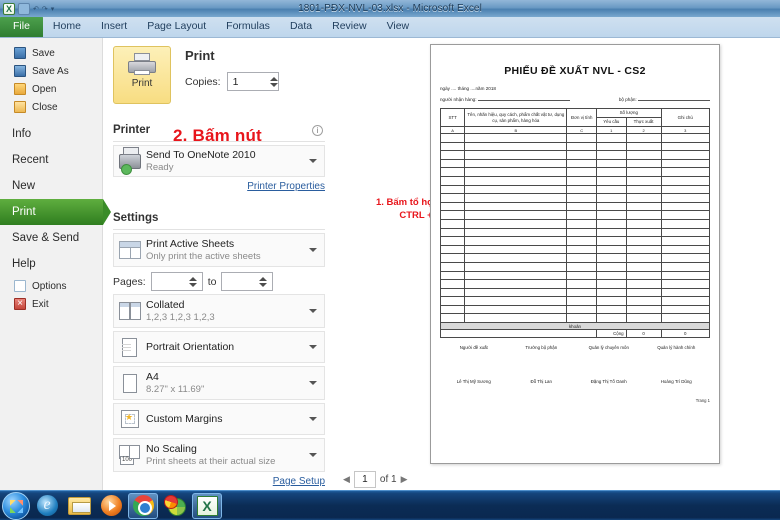 This screenshot has width=780, height=520. I want to click on preview-pager: ◀ 1 of 1 ▶, so click(557, 479).